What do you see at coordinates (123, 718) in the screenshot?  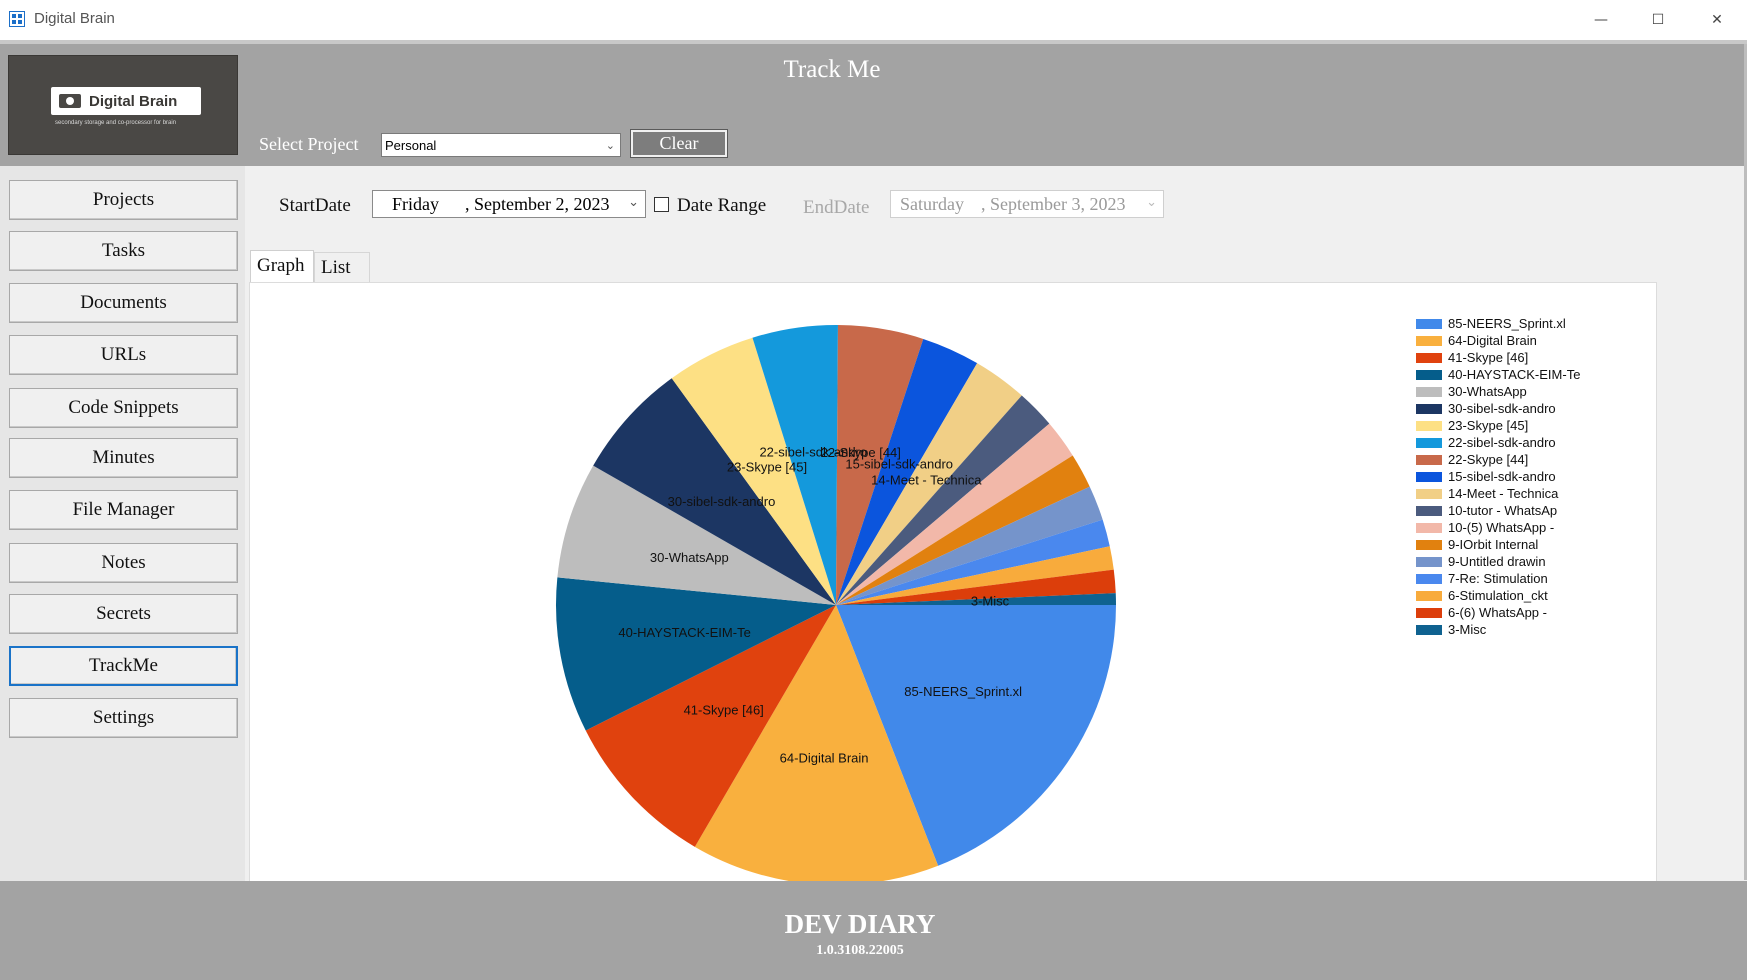 I see `nav-settings-button: Settings` at bounding box center [123, 718].